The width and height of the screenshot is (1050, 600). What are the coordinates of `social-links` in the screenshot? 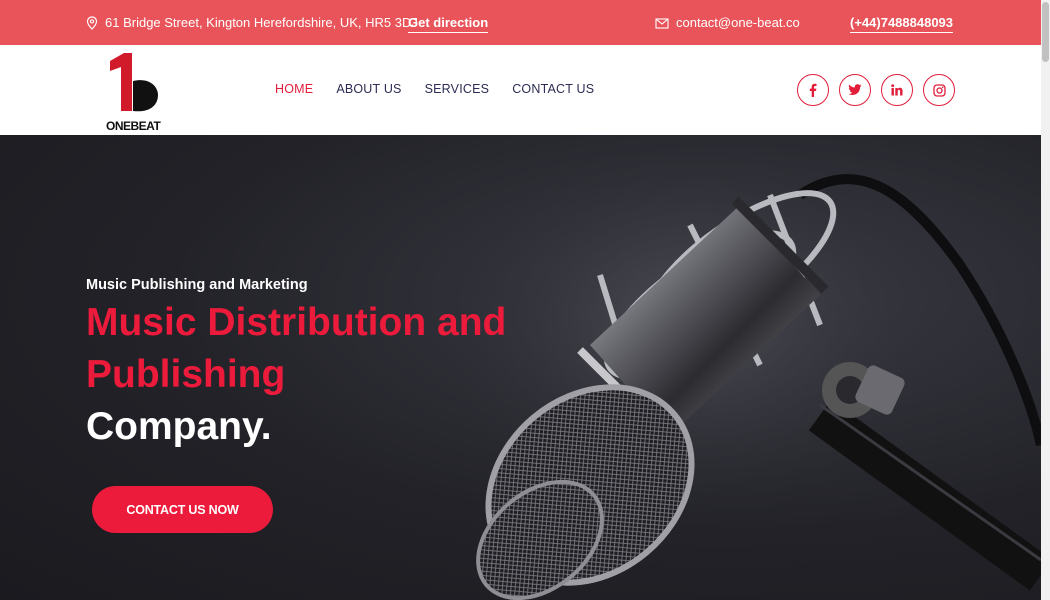 It's located at (881, 90).